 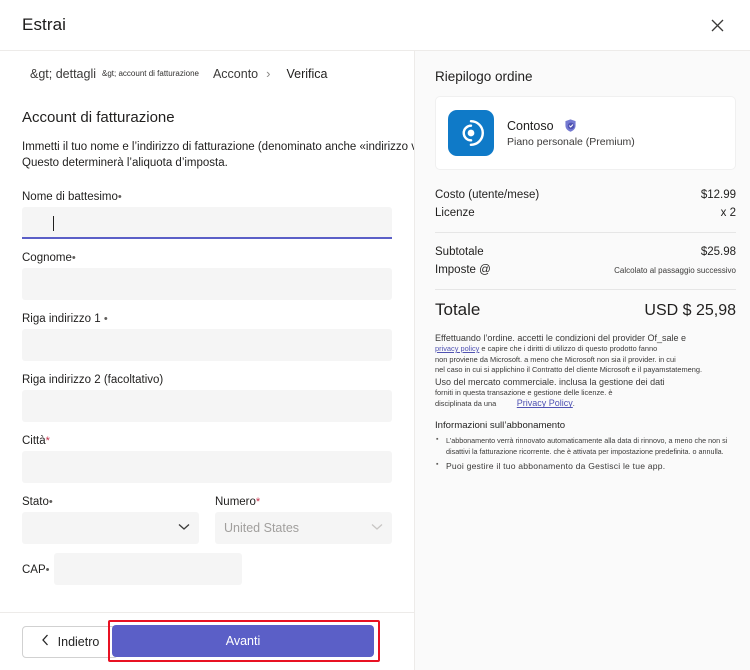 I want to click on subscription-info-title: Informazioni sull’abbonamento, so click(x=500, y=425).